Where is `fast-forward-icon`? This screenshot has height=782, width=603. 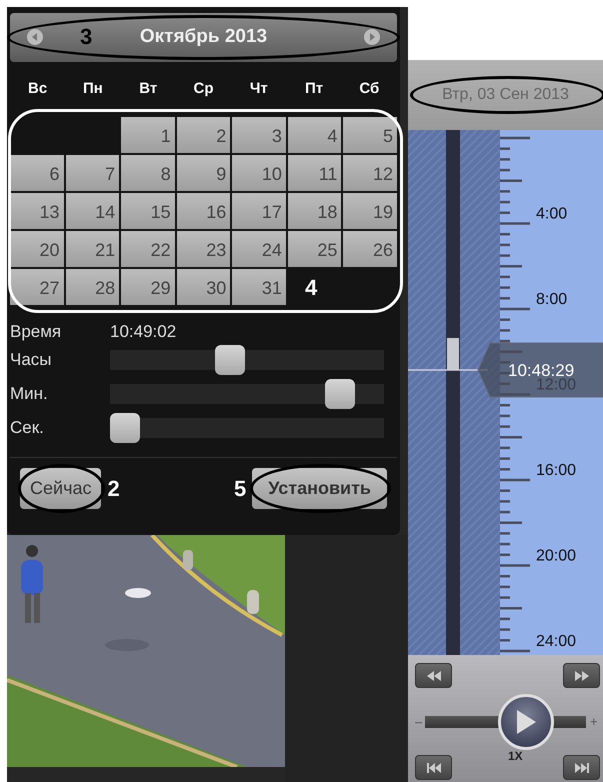 fast-forward-icon is located at coordinates (582, 676).